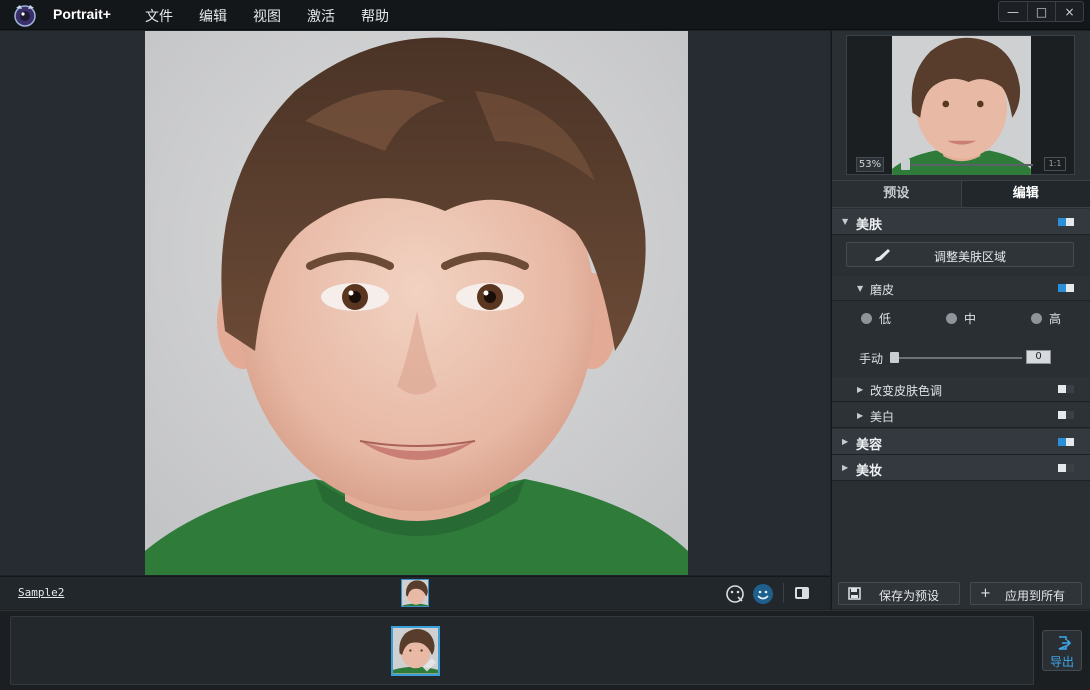 The image size is (1090, 690). I want to click on close-button: ×, so click(1069, 11).